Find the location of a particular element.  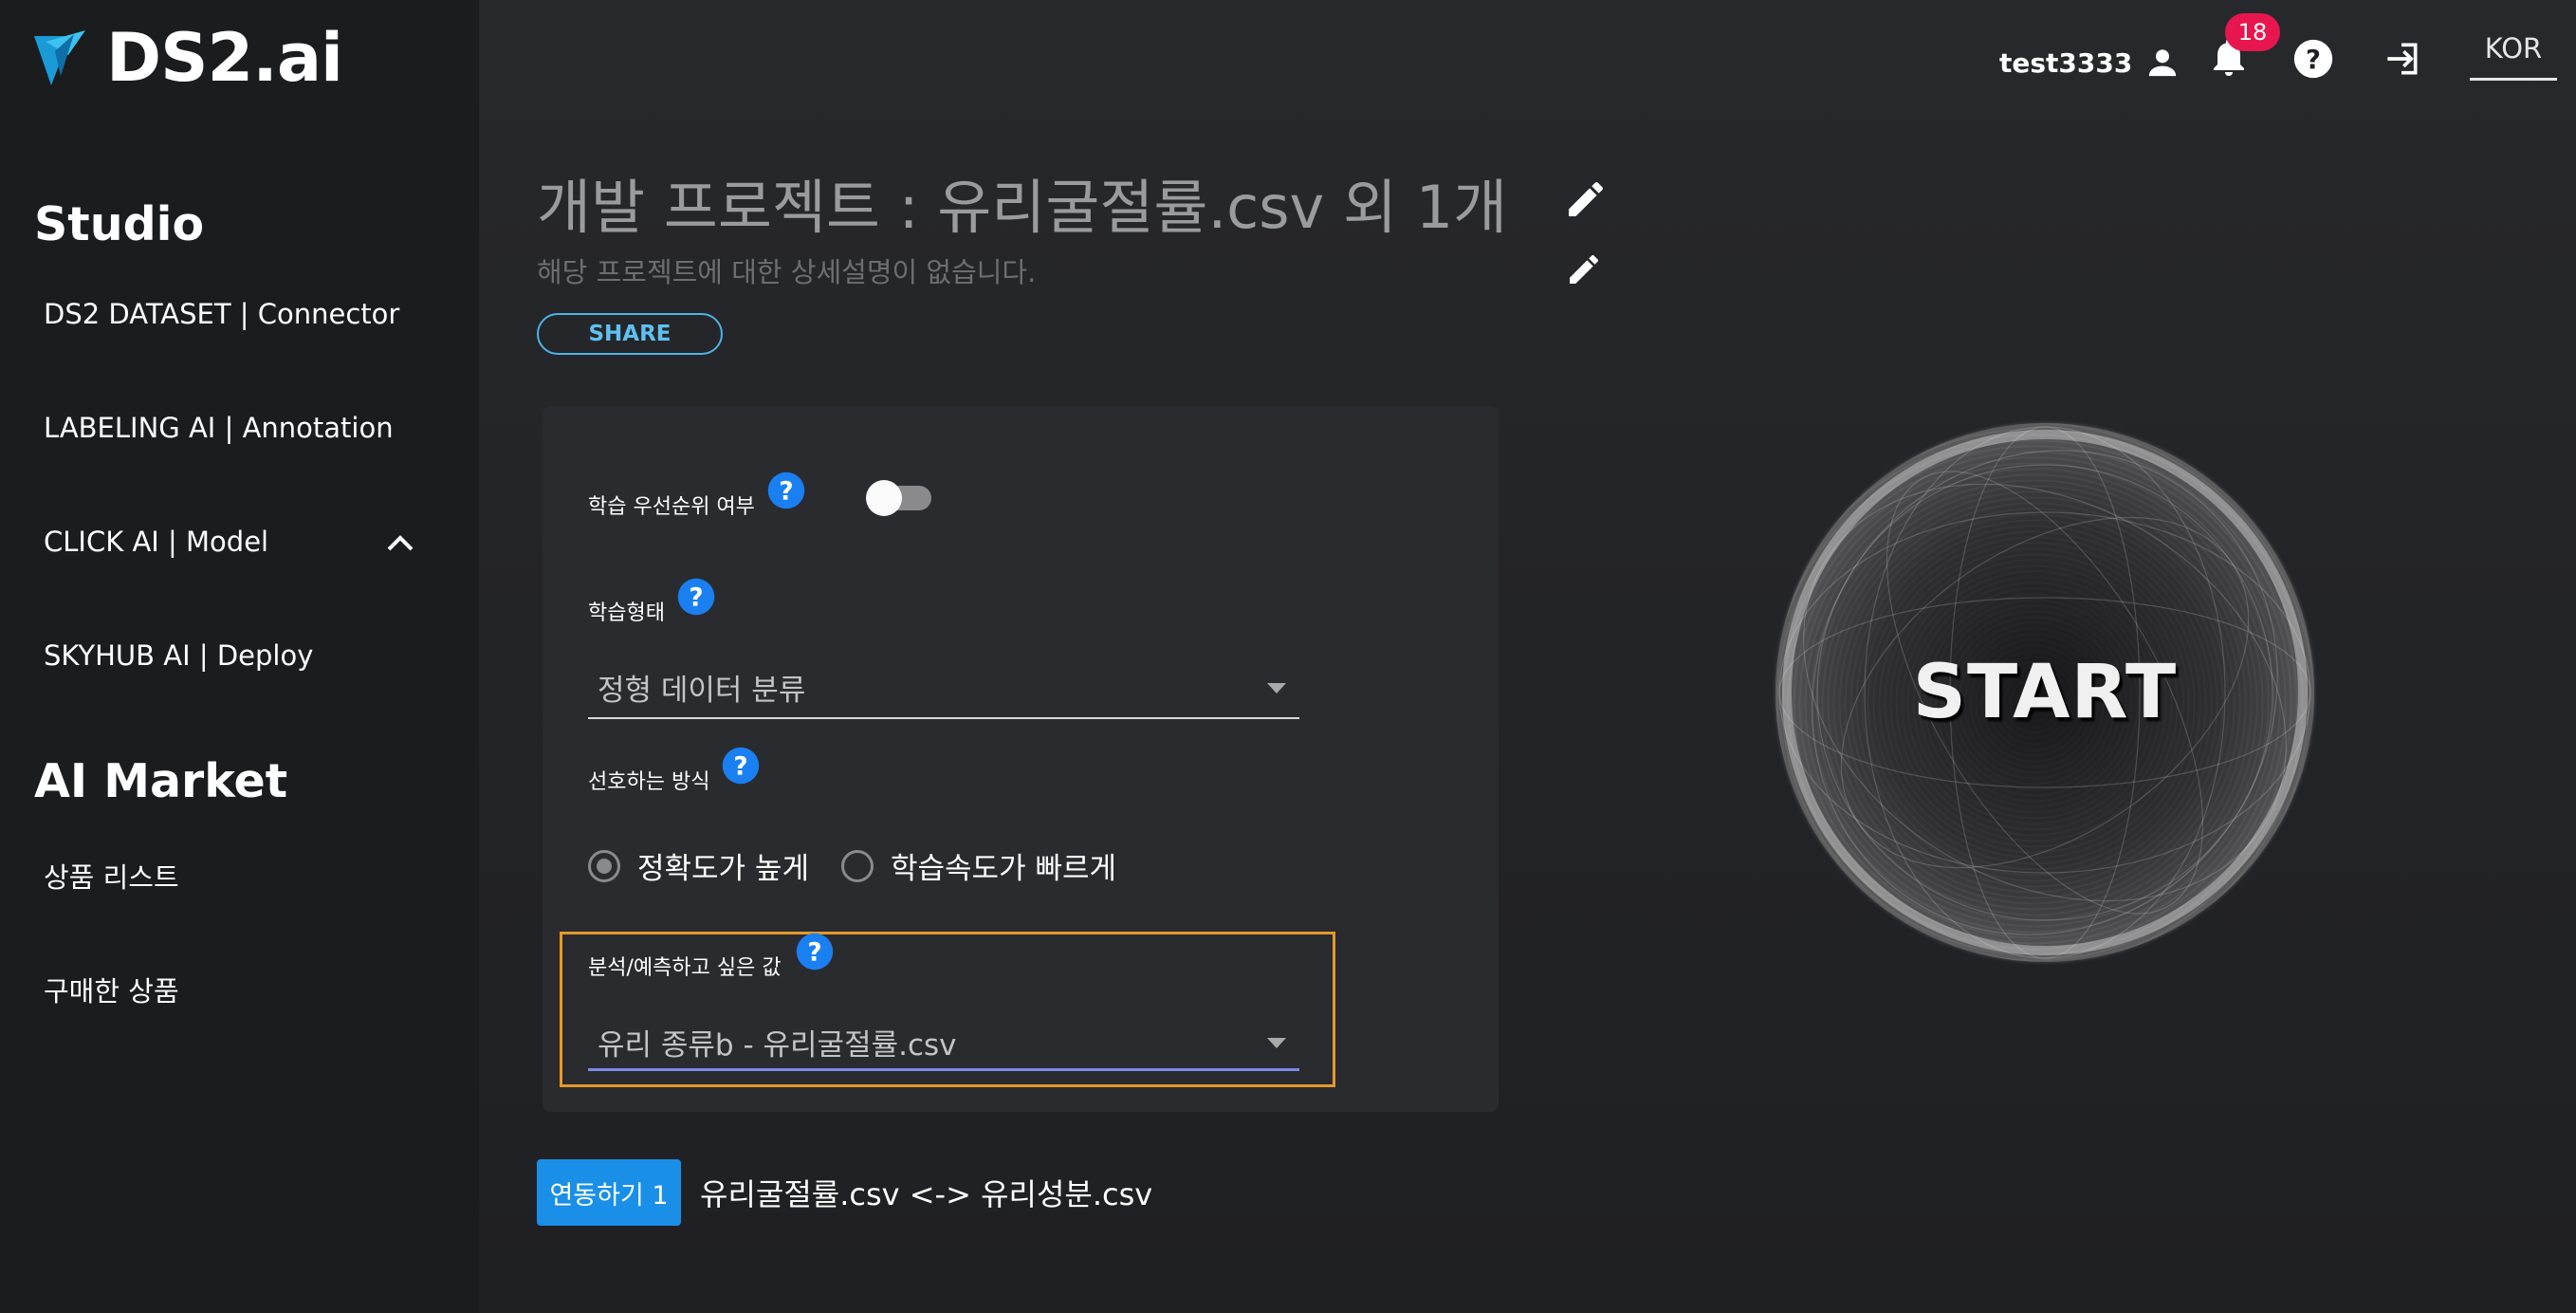

logo-mark-icon is located at coordinates (59, 57).